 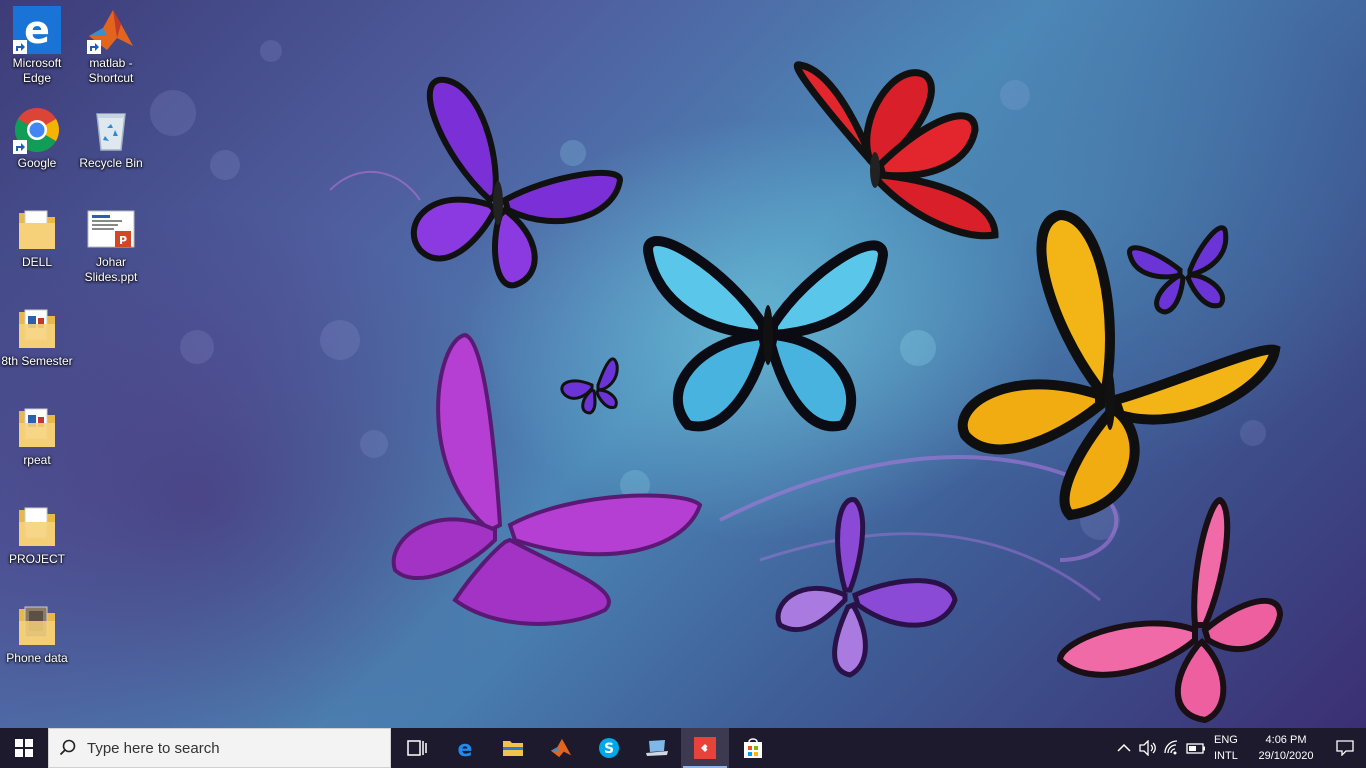 What do you see at coordinates (111, 163) in the screenshot?
I see `desktop-icon-label: Recycle Bin` at bounding box center [111, 163].